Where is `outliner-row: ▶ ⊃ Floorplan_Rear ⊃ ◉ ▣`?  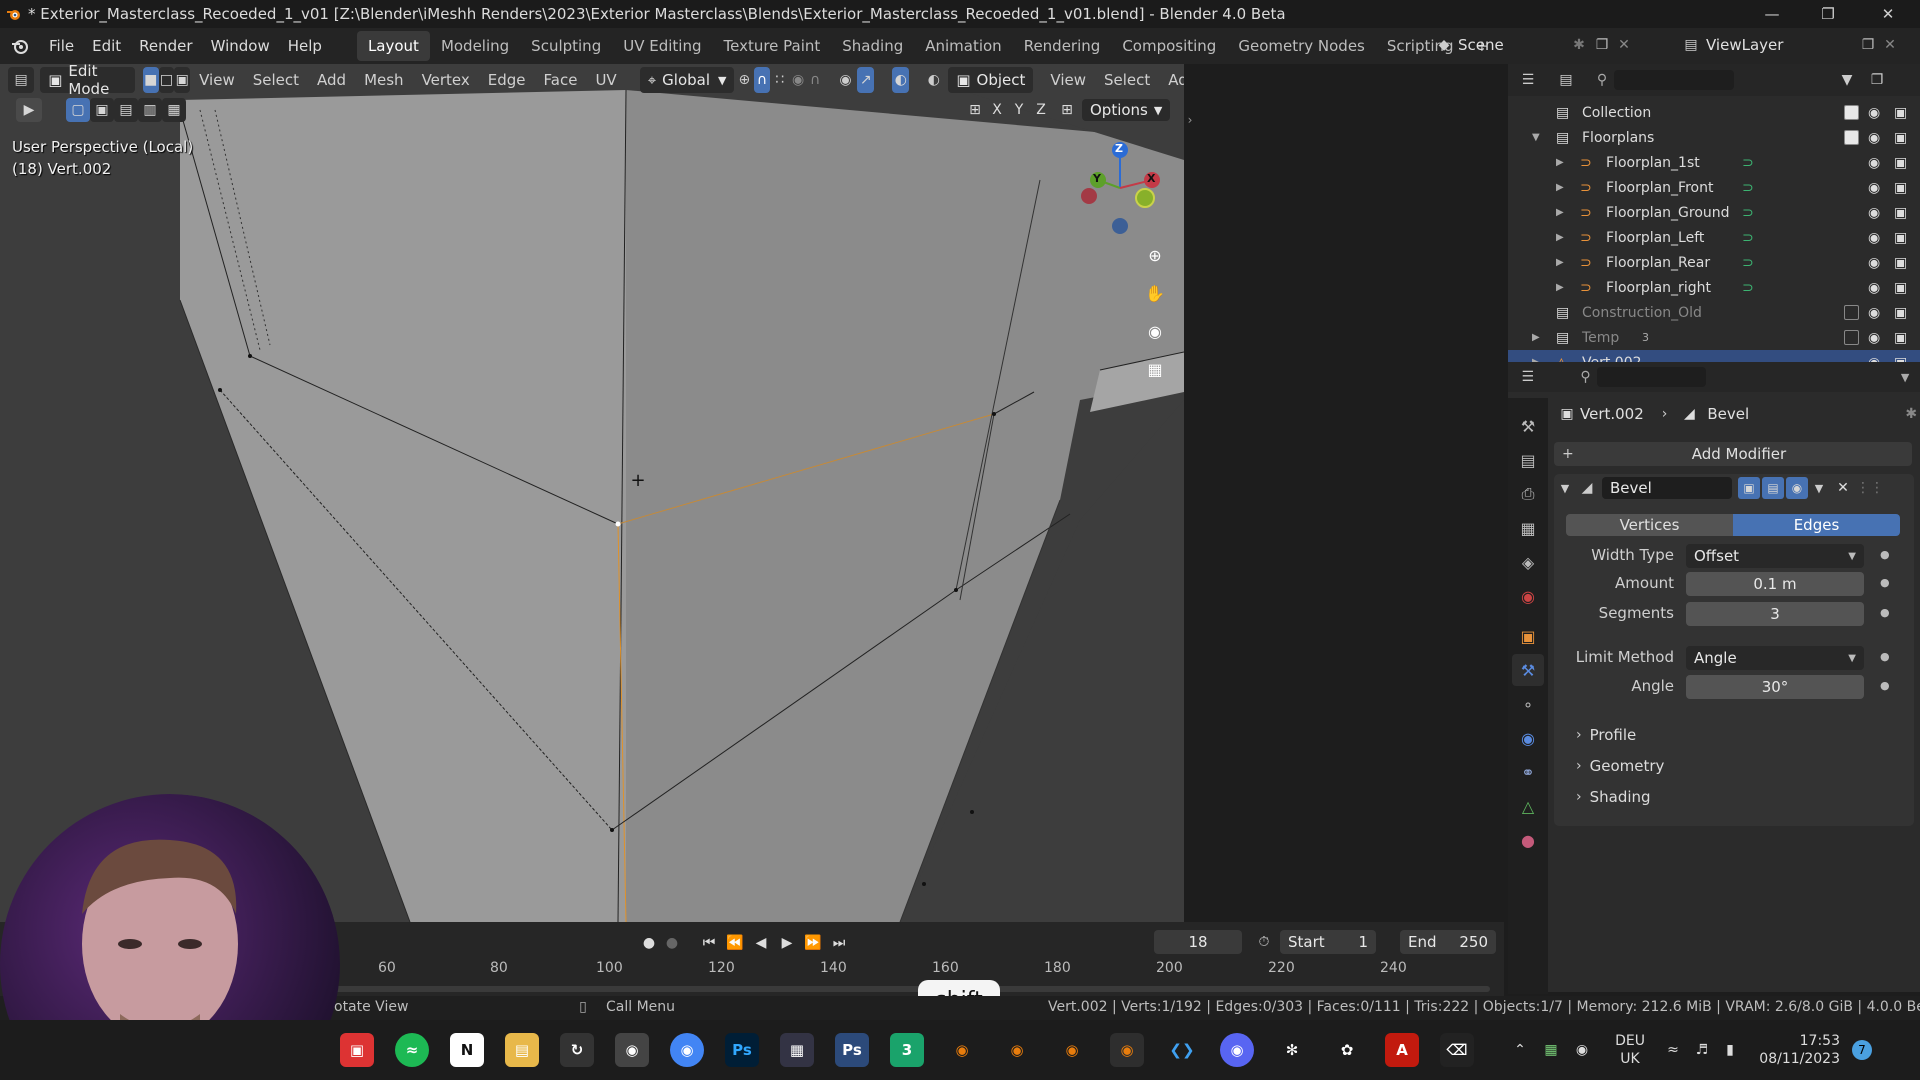 outliner-row: ▶ ⊃ Floorplan_Rear ⊃ ◉ ▣ is located at coordinates (1714, 262).